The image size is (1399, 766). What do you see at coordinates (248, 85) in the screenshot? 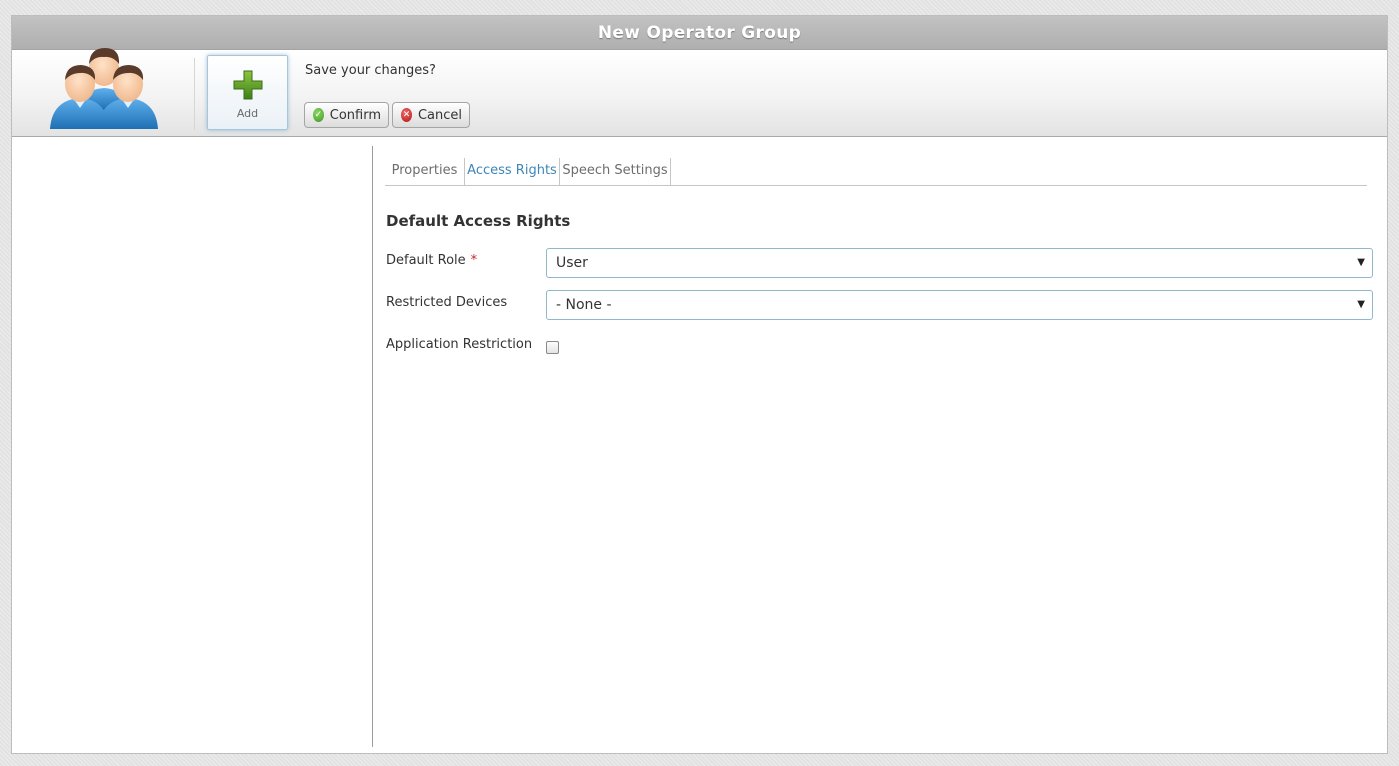
I see `plus-icon` at bounding box center [248, 85].